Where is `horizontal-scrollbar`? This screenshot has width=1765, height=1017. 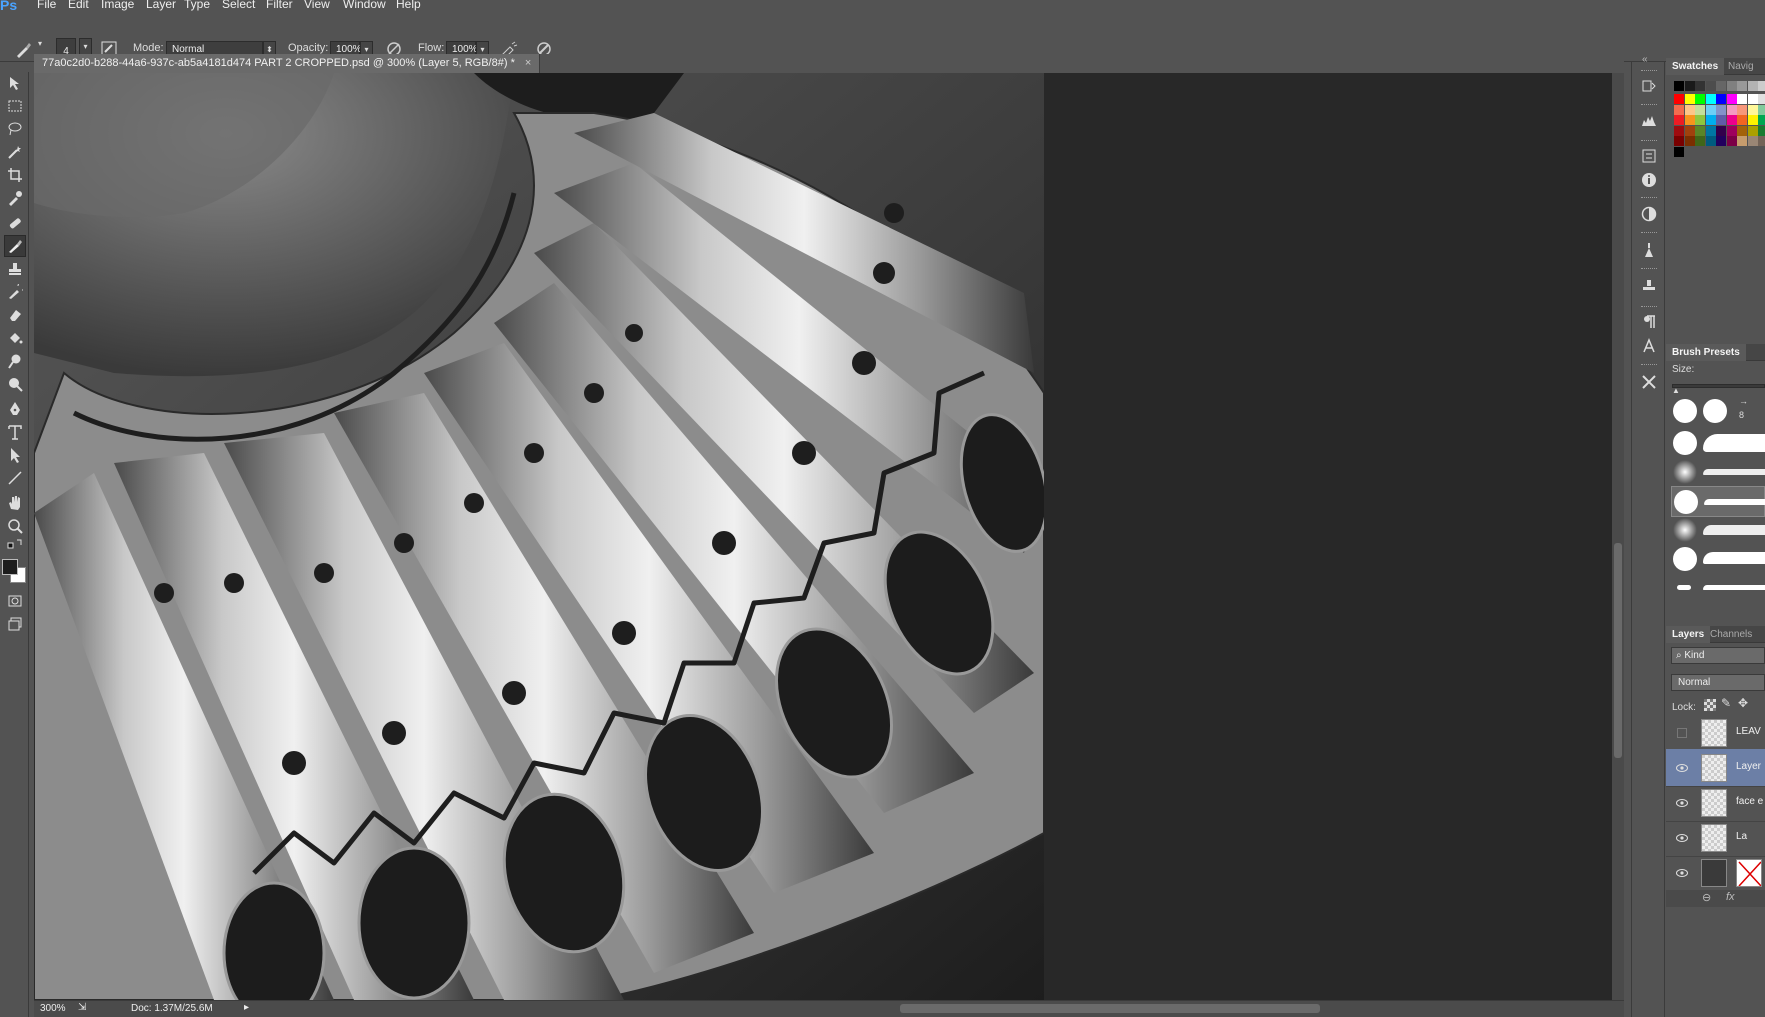
horizontal-scrollbar is located at coordinates (950, 1008).